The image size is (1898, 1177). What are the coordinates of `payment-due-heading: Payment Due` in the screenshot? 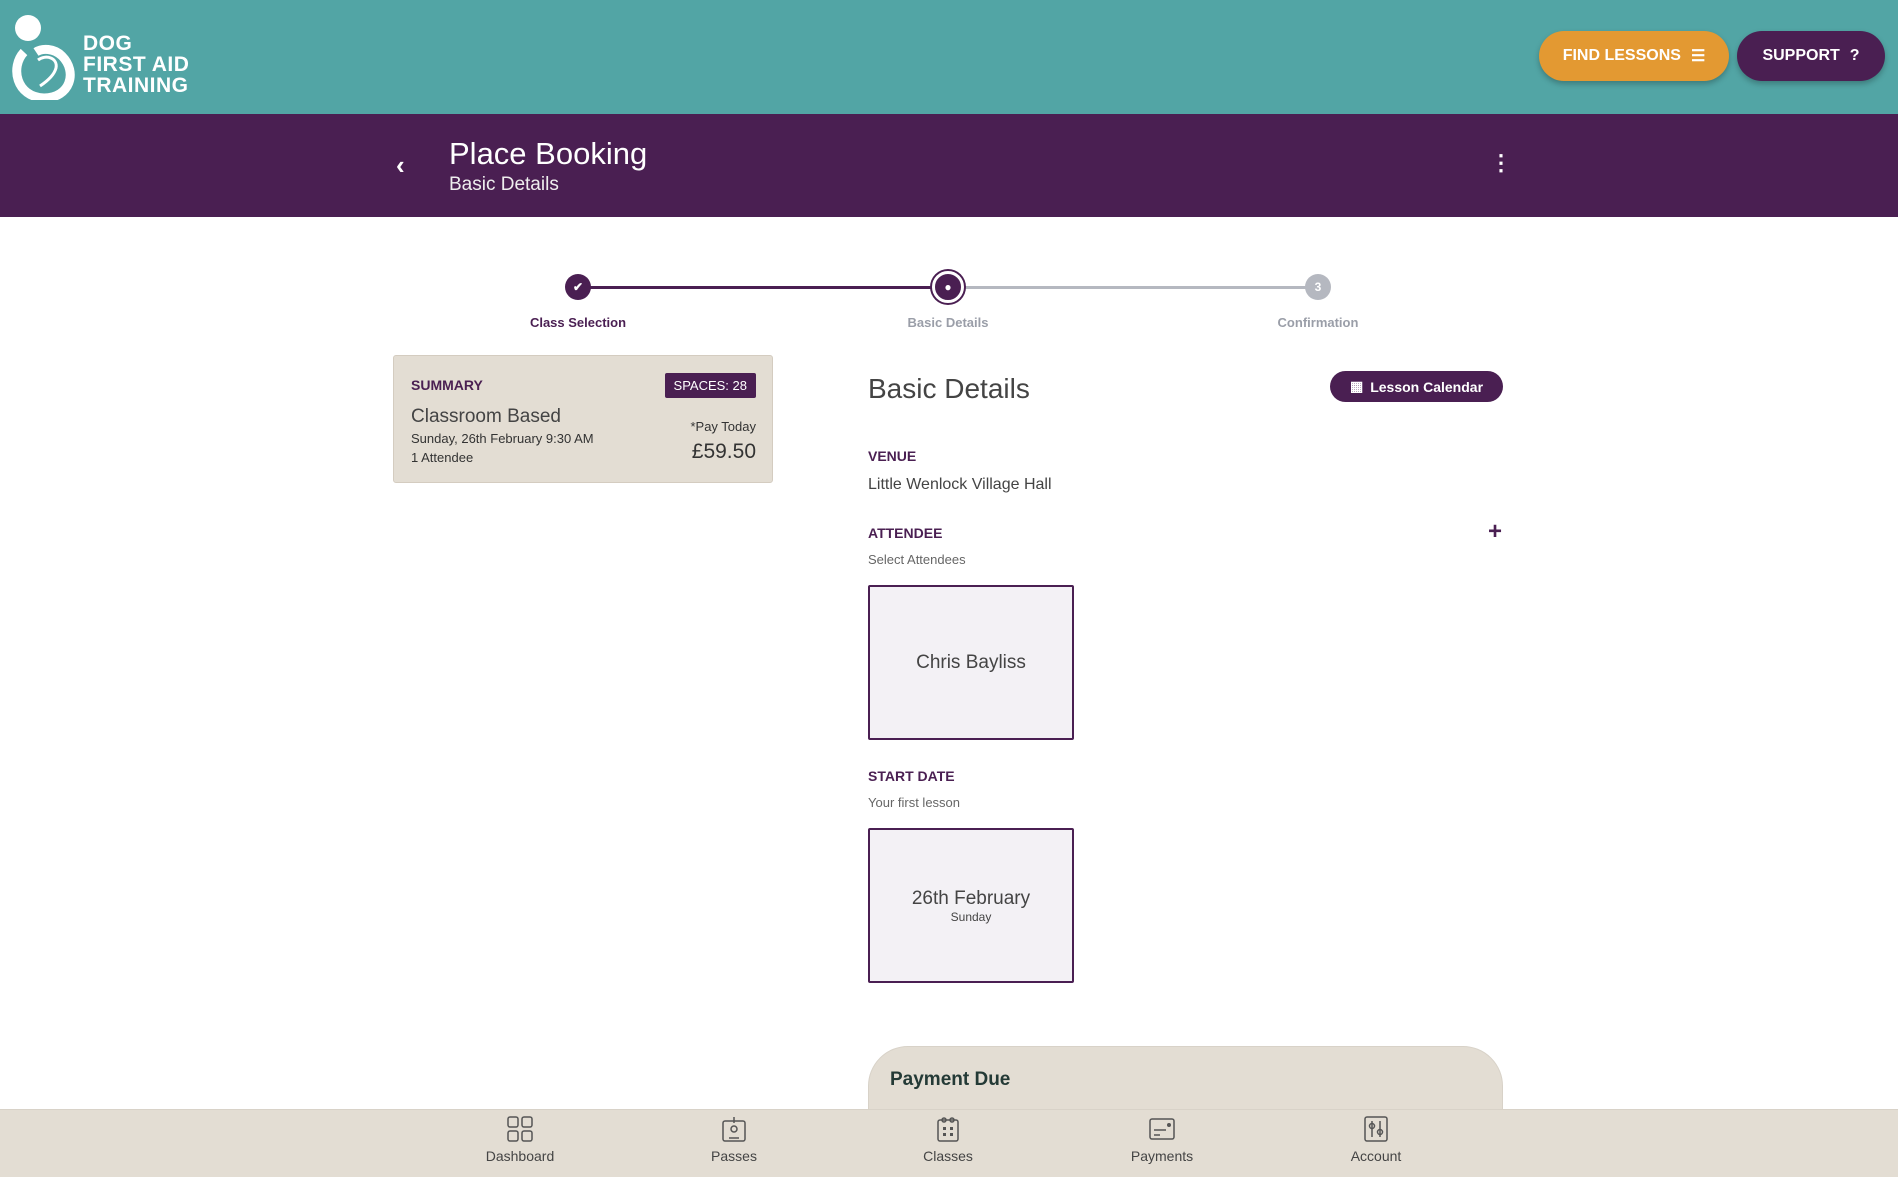 It's located at (950, 1079).